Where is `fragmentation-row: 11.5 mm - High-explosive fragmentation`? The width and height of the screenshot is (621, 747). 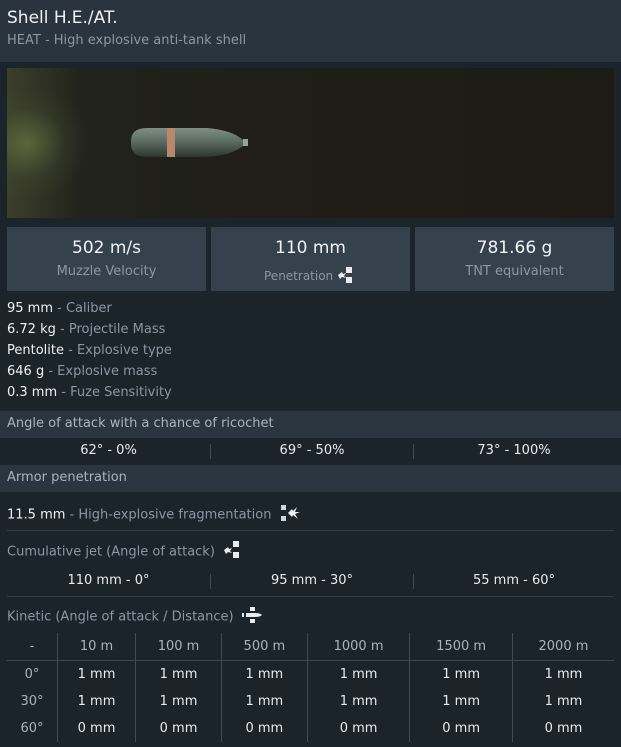
fragmentation-row: 11.5 mm - High-explosive fragmentation is located at coordinates (154, 515).